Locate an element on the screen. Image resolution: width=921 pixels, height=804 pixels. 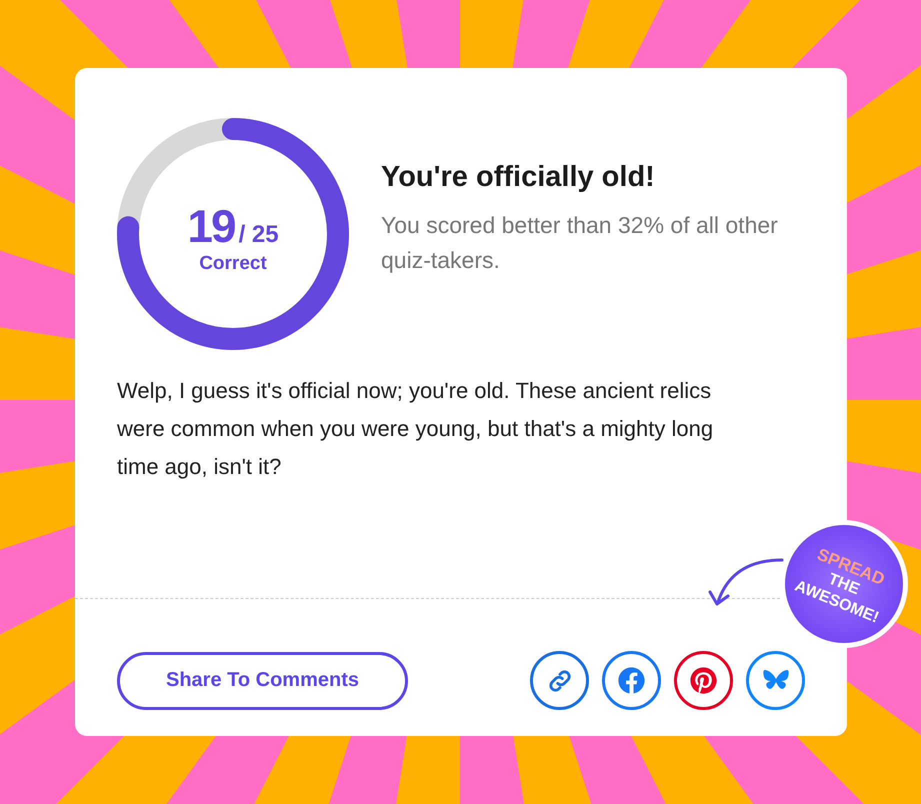
score-label: Correct is located at coordinates (233, 264).